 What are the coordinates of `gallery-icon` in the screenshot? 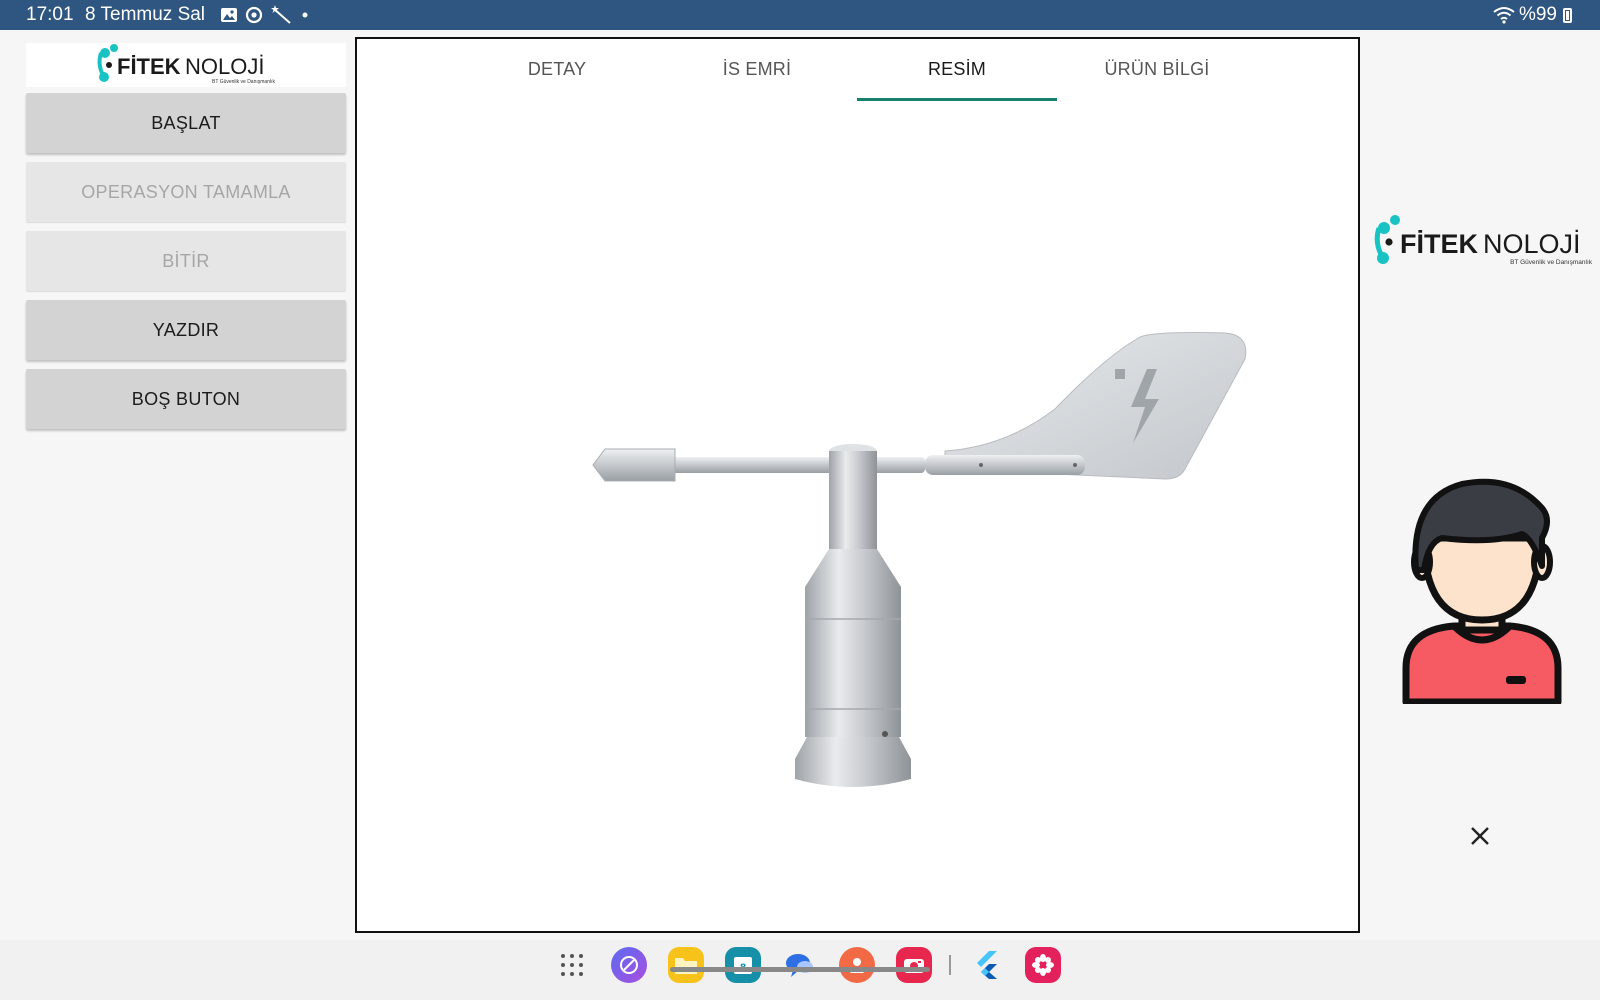 It's located at (1043, 965).